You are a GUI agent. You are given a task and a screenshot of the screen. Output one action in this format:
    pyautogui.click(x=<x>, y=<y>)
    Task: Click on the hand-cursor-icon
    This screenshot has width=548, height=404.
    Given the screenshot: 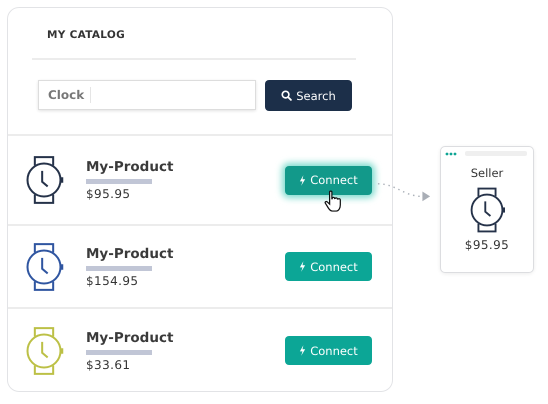 What is the action you would take?
    pyautogui.click(x=333, y=201)
    